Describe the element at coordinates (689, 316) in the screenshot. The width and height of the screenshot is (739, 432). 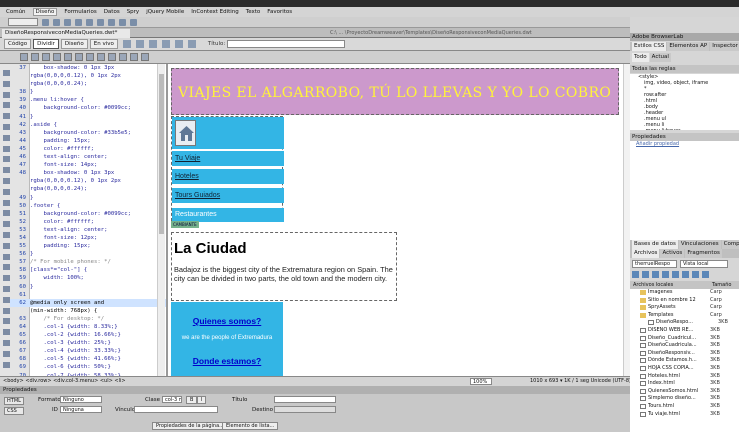
I see `file-item: Templates Carp` at that location.